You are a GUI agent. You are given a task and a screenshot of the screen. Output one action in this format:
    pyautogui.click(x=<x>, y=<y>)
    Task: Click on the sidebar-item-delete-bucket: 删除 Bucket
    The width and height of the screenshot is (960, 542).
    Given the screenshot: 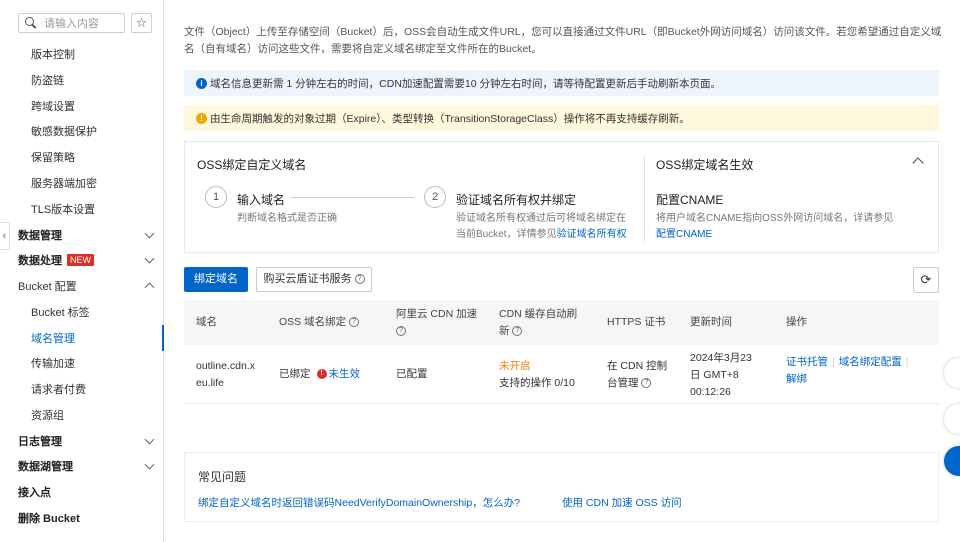 What is the action you would take?
    pyautogui.click(x=81, y=518)
    